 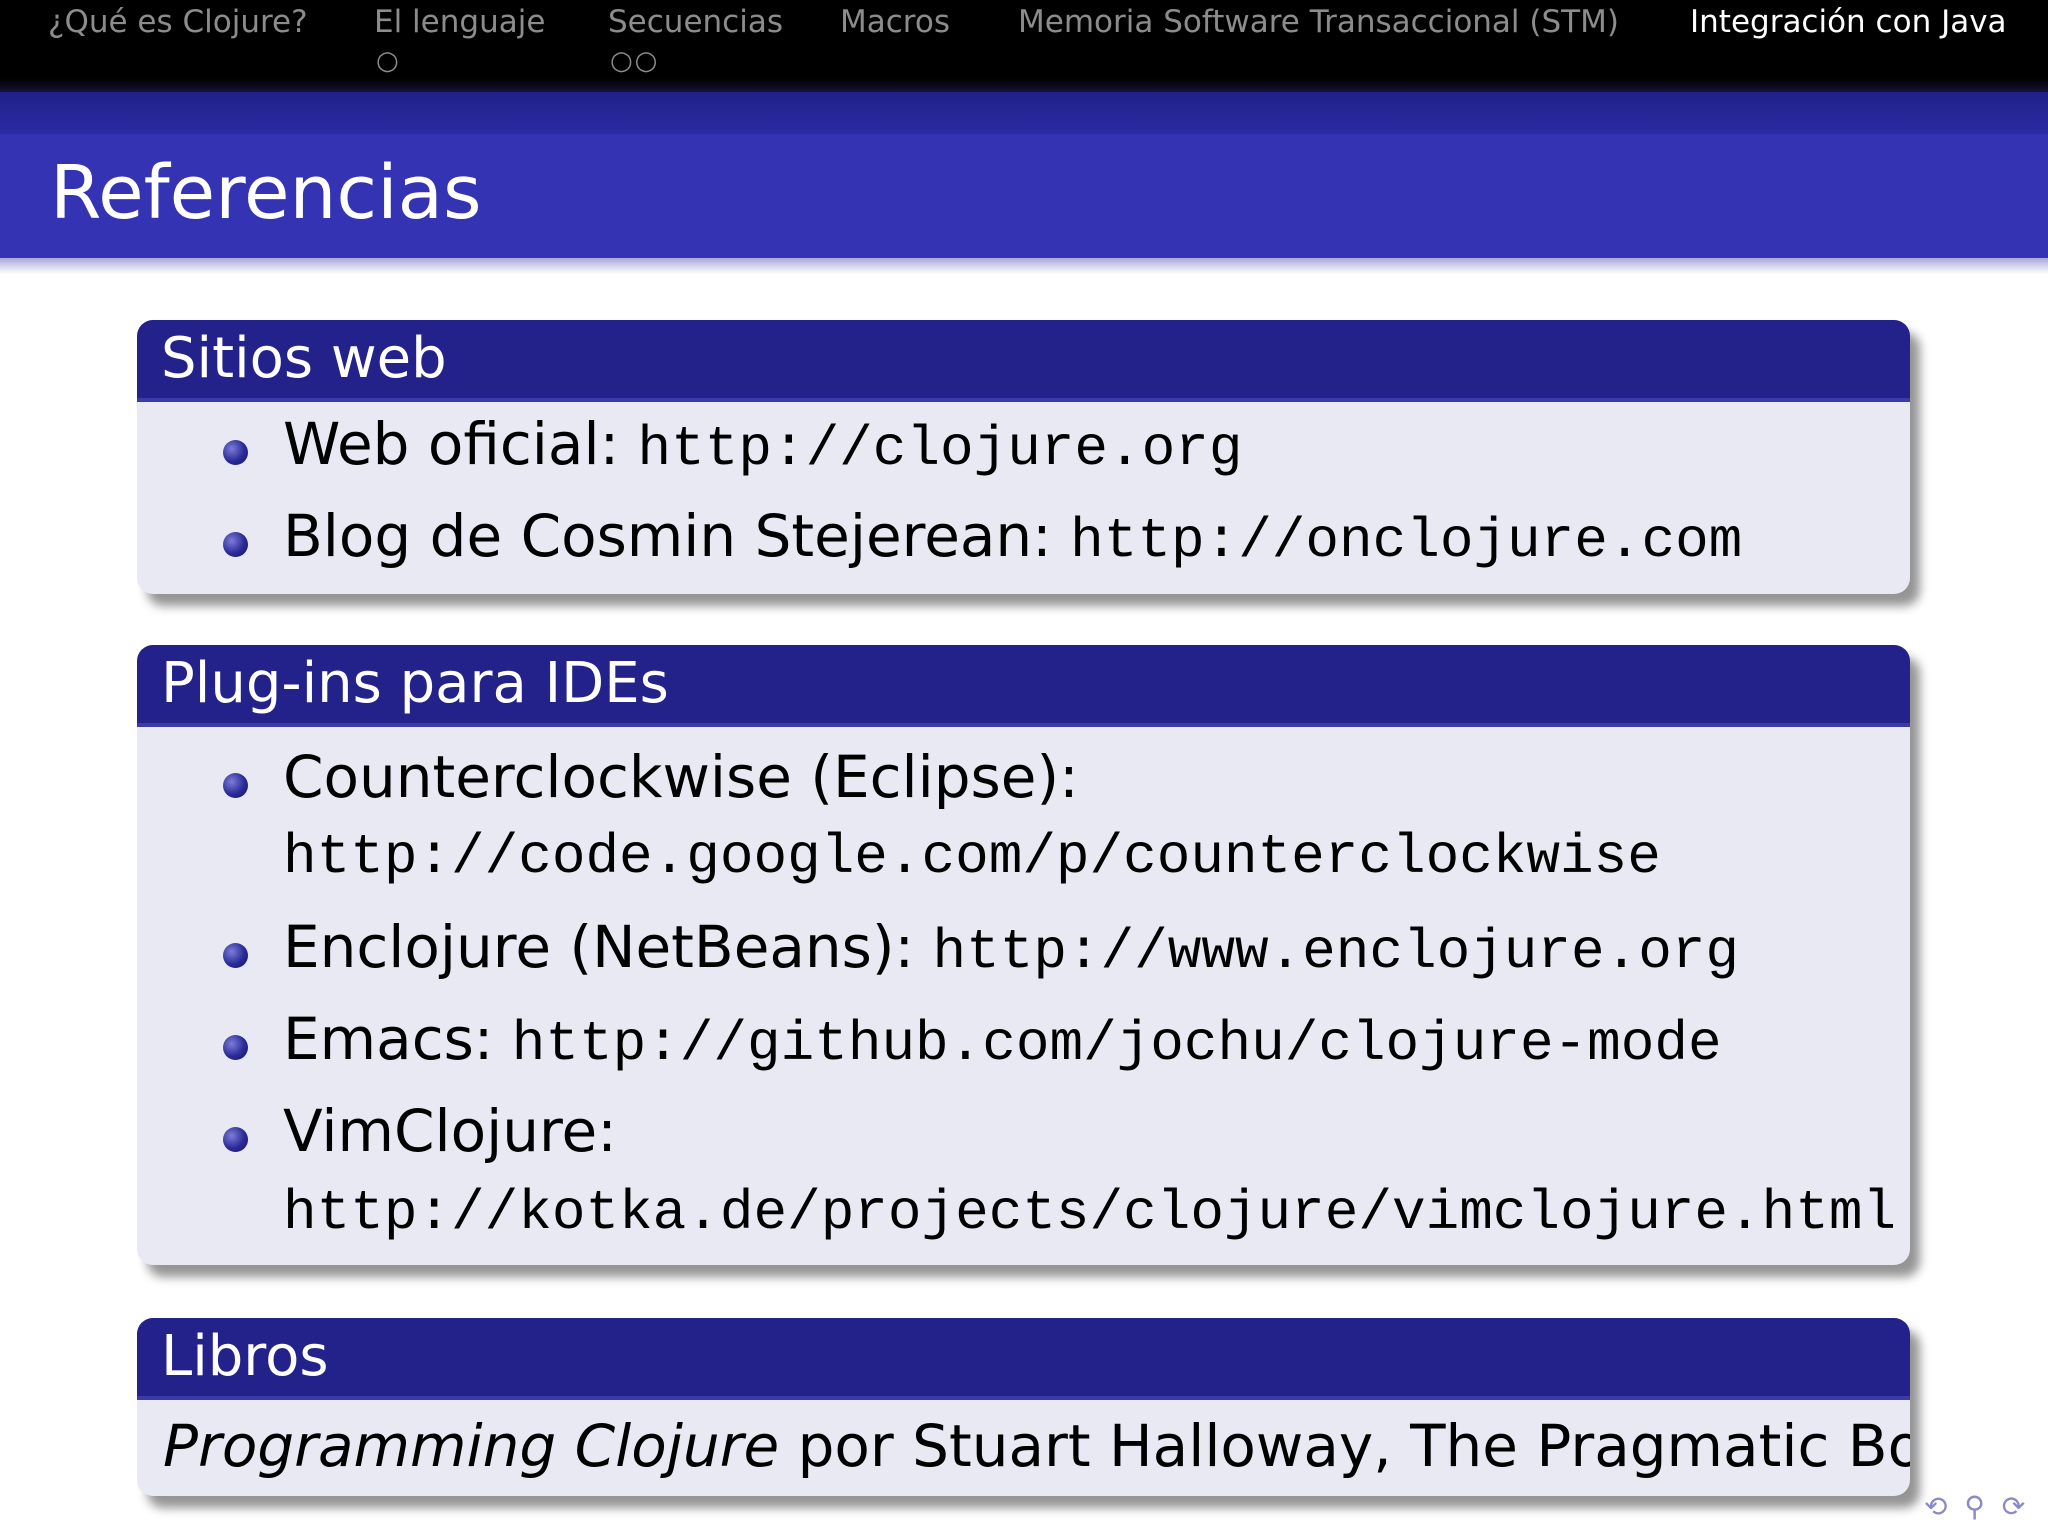 I want to click on item-label: Web oficial:, so click(x=460, y=444).